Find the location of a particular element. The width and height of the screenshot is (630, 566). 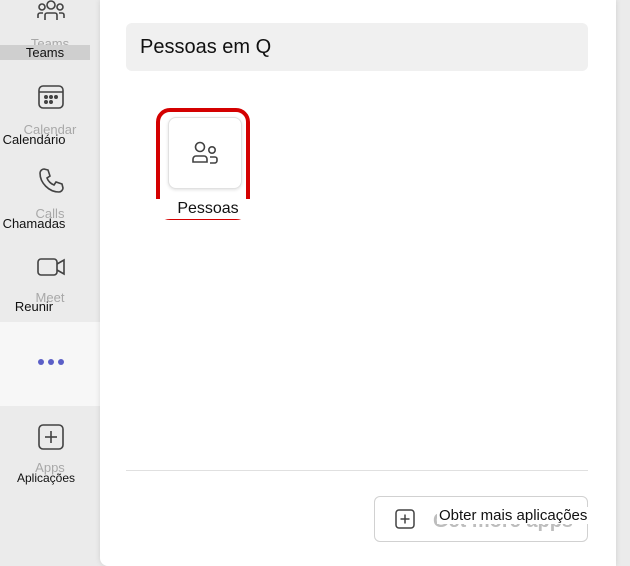

app-tile-people is located at coordinates (205, 153).